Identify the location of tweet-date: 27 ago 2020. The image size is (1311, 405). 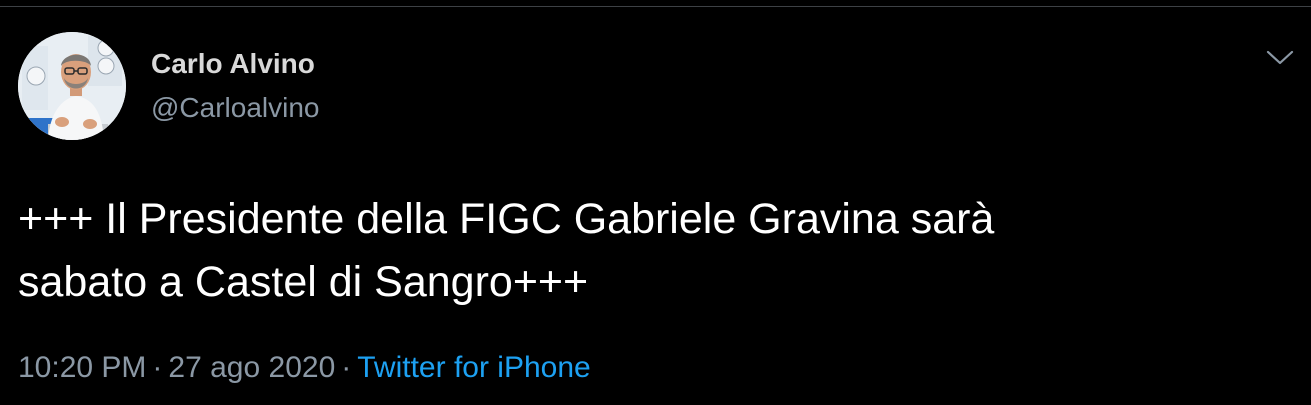
(251, 367).